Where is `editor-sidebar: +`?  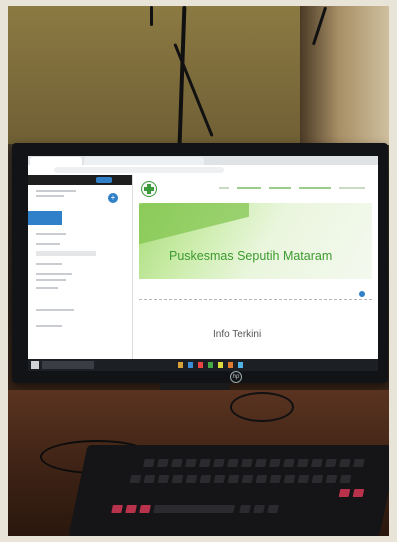
editor-sidebar: + is located at coordinates (80, 267).